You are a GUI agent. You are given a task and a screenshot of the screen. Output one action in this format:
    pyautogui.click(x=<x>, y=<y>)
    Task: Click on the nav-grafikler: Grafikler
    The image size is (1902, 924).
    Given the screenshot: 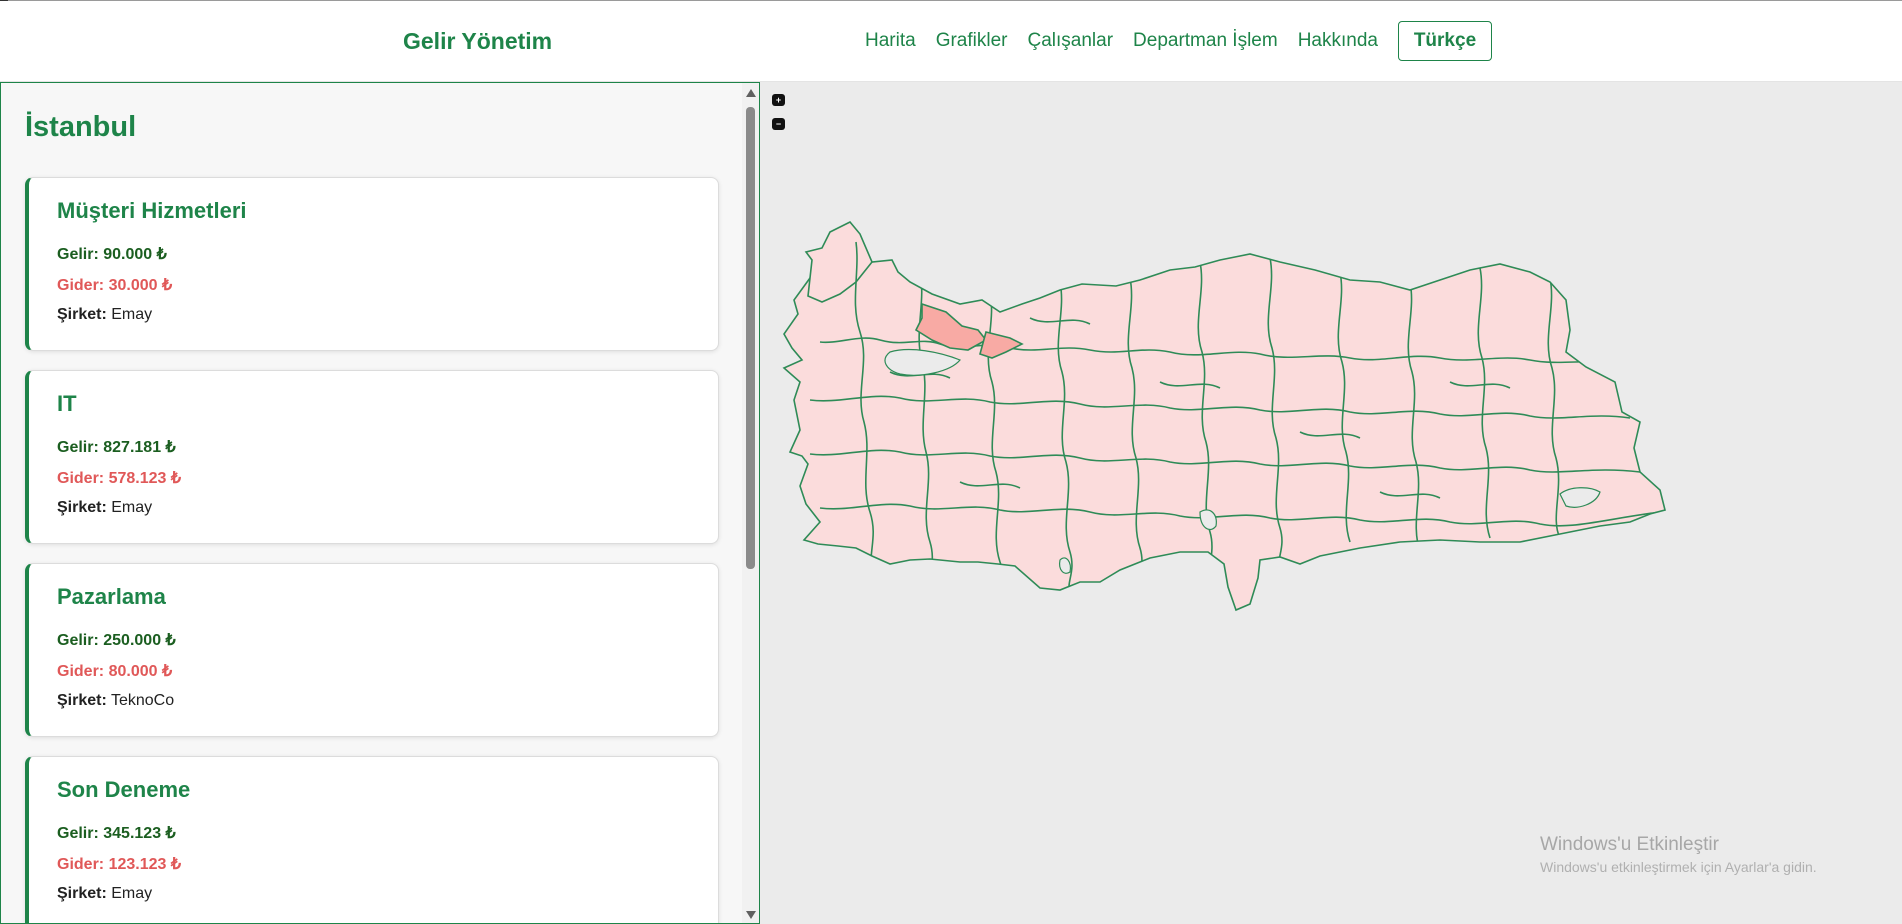 What is the action you would take?
    pyautogui.click(x=972, y=41)
    